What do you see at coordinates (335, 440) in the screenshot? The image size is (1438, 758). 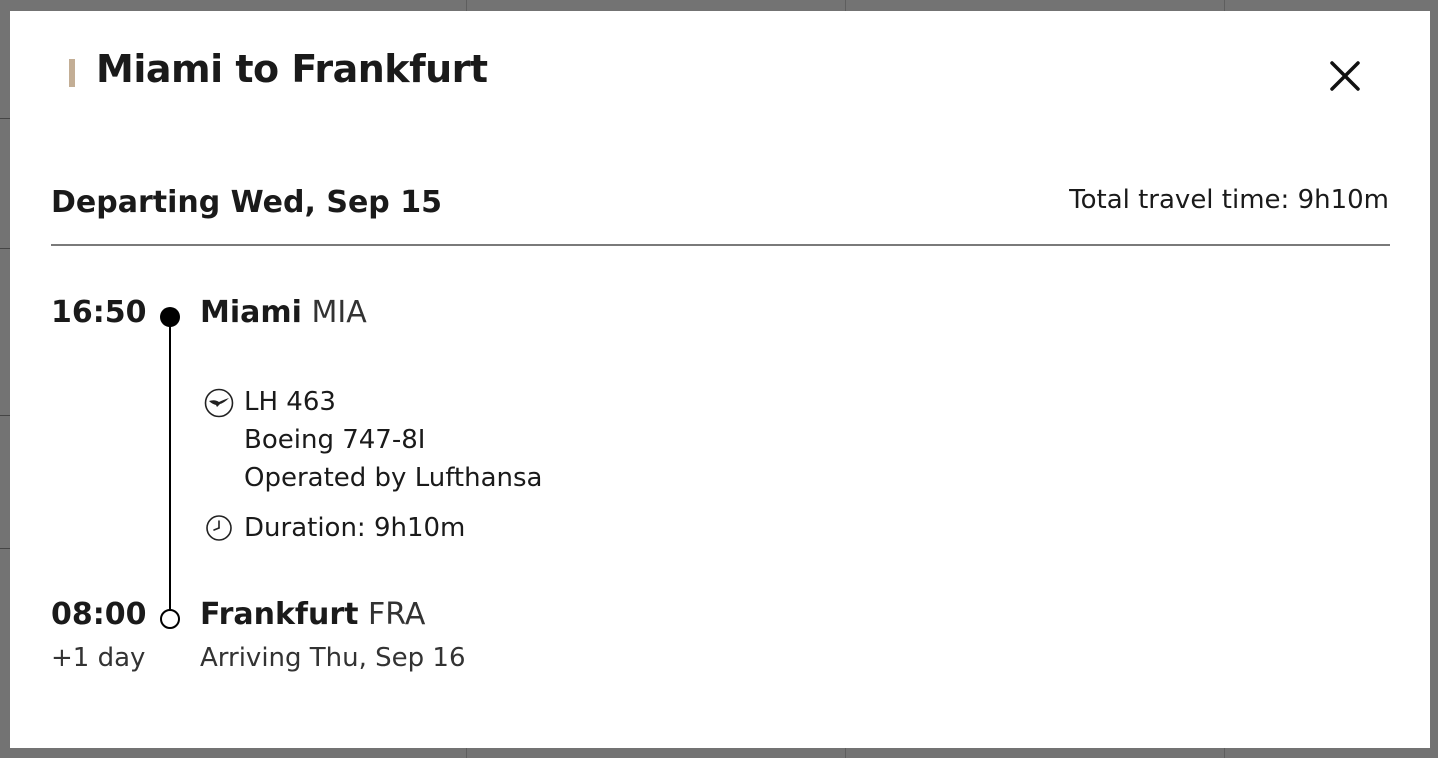 I see `aircraft-type: Boeing 747-8I` at bounding box center [335, 440].